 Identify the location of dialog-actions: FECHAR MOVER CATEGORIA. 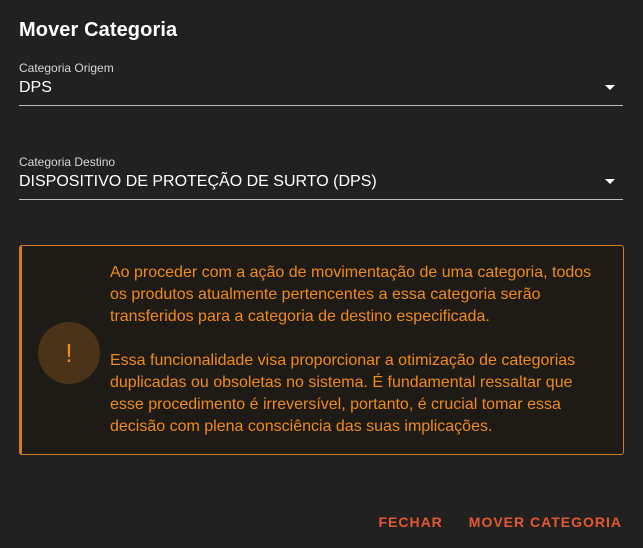
(500, 522).